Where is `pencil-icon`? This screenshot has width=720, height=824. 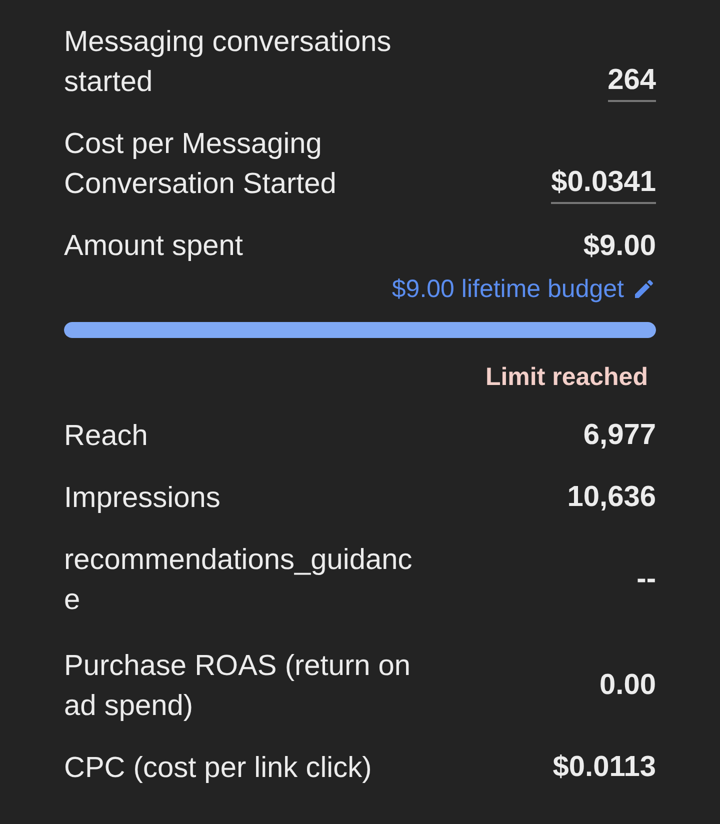 pencil-icon is located at coordinates (644, 289).